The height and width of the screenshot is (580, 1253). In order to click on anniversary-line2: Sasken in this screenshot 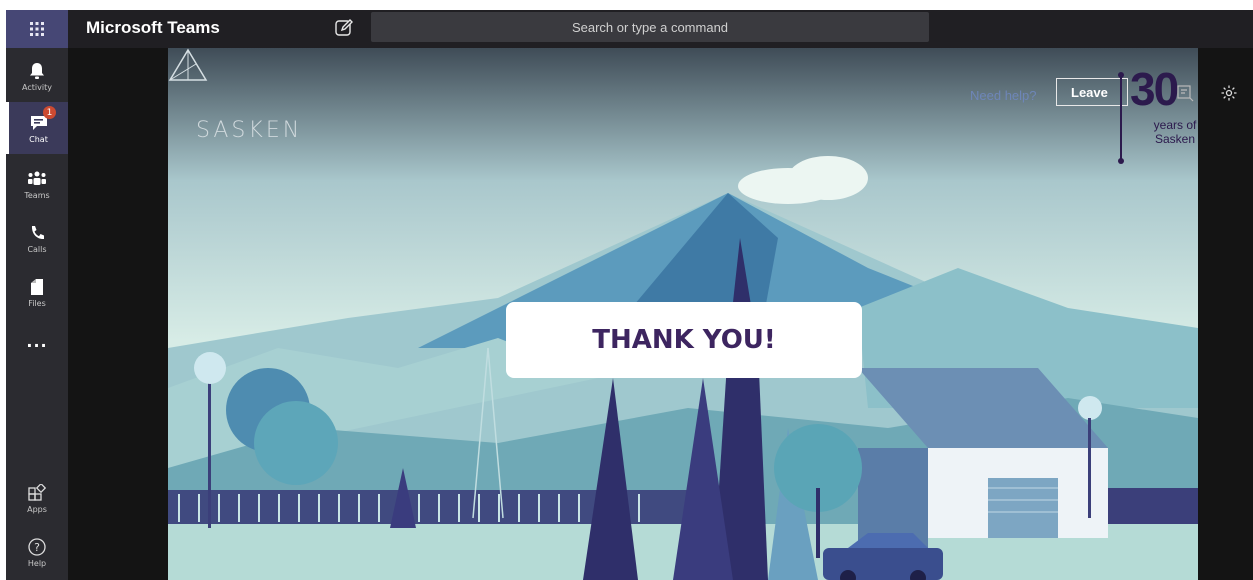, I will do `click(1175, 139)`.